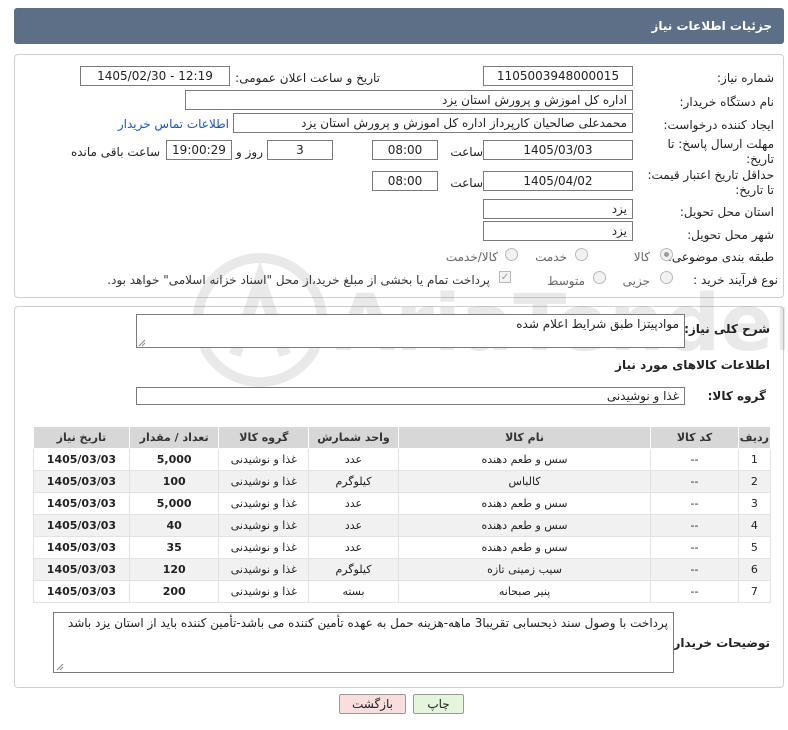  I want to click on cell-qty: 200, so click(174, 591).